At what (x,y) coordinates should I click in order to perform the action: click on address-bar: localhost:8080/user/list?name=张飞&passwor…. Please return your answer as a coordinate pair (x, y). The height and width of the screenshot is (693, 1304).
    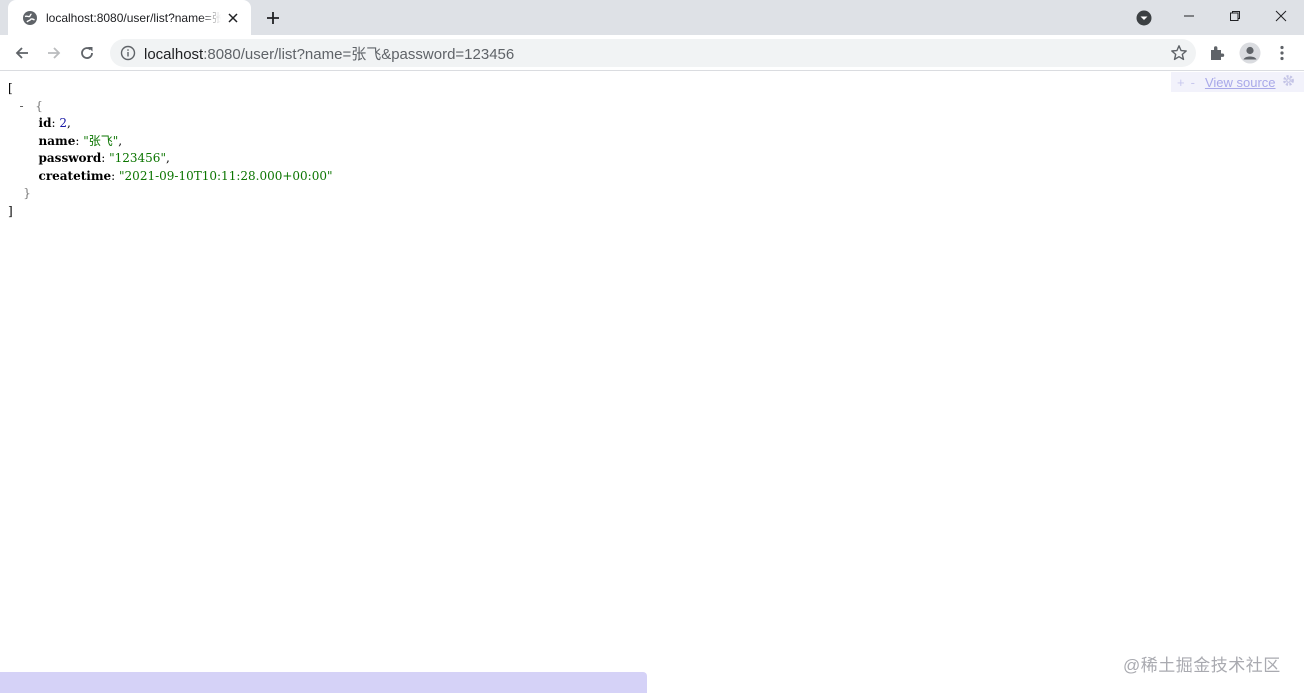
    Looking at the image, I should click on (653, 53).